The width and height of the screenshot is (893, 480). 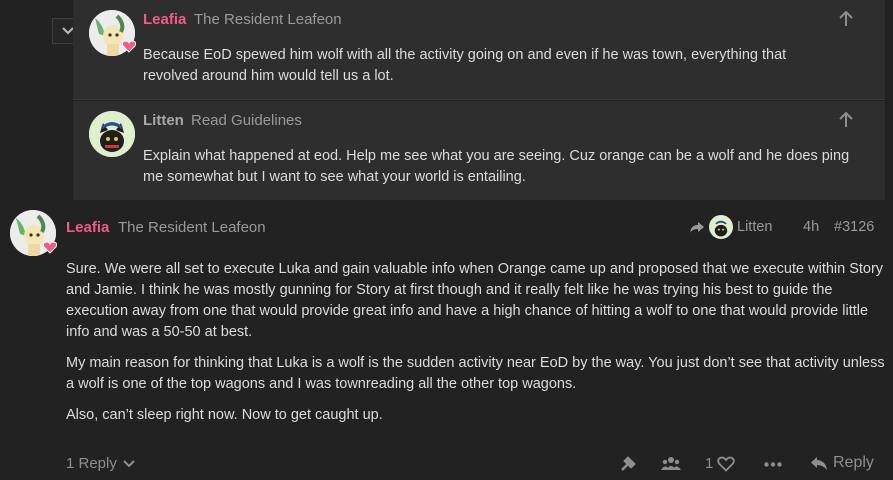 I want to click on more-options-icon, so click(x=773, y=464).